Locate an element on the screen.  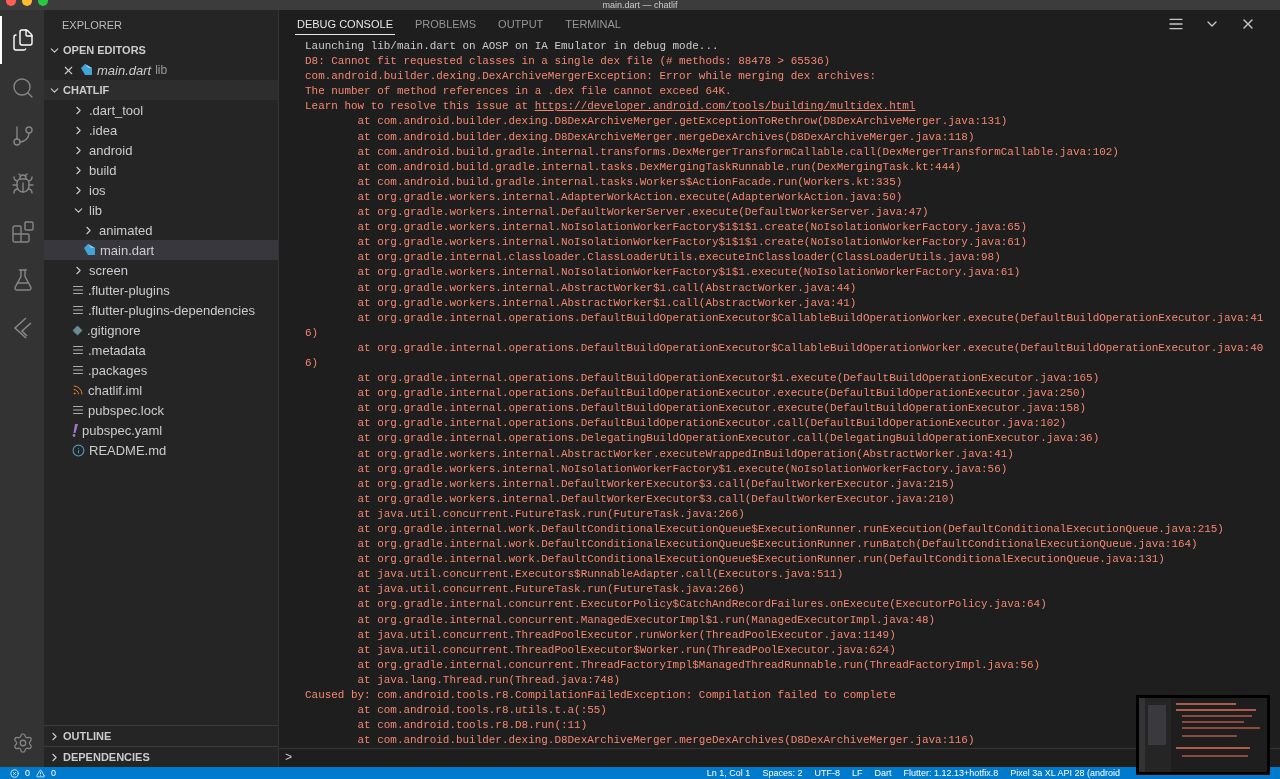
console-line: at org.gradle.internal.operations.DefaultBuildOperationExecutor$CallableBuildOperationWorker.execute(DefaultBuildOperationExecutor.java:416) is located at coordinates (785, 325).